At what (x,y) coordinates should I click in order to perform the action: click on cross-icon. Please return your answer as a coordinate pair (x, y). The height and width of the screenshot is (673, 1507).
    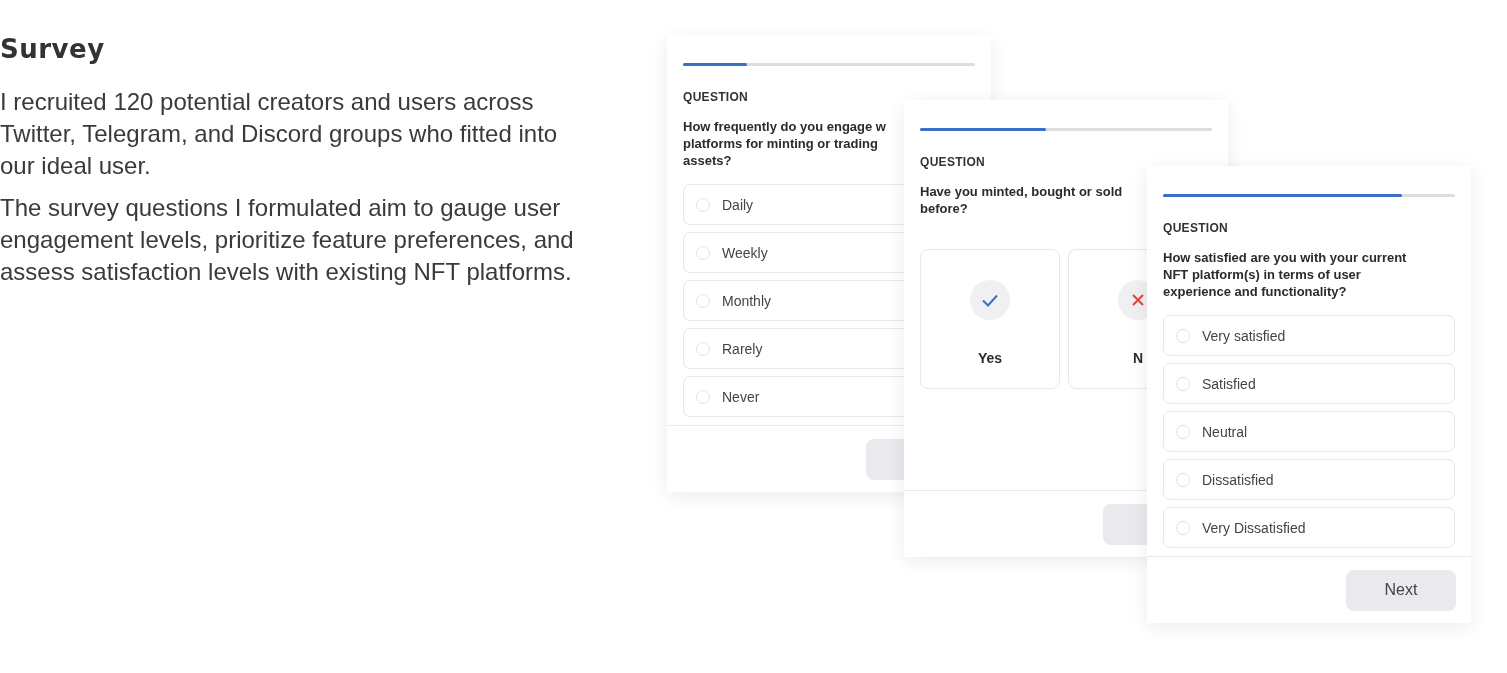
    Looking at the image, I should click on (1132, 300).